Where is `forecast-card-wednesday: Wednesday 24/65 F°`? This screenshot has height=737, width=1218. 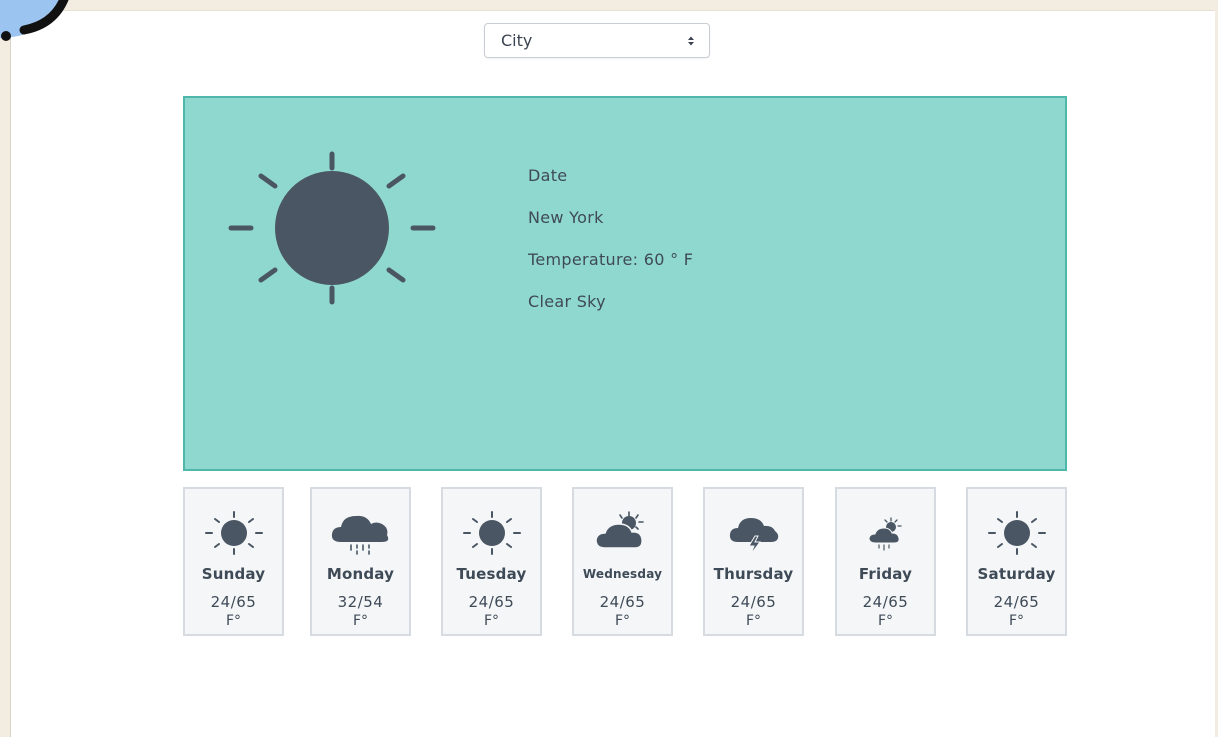 forecast-card-wednesday: Wednesday 24/65 F° is located at coordinates (622, 561).